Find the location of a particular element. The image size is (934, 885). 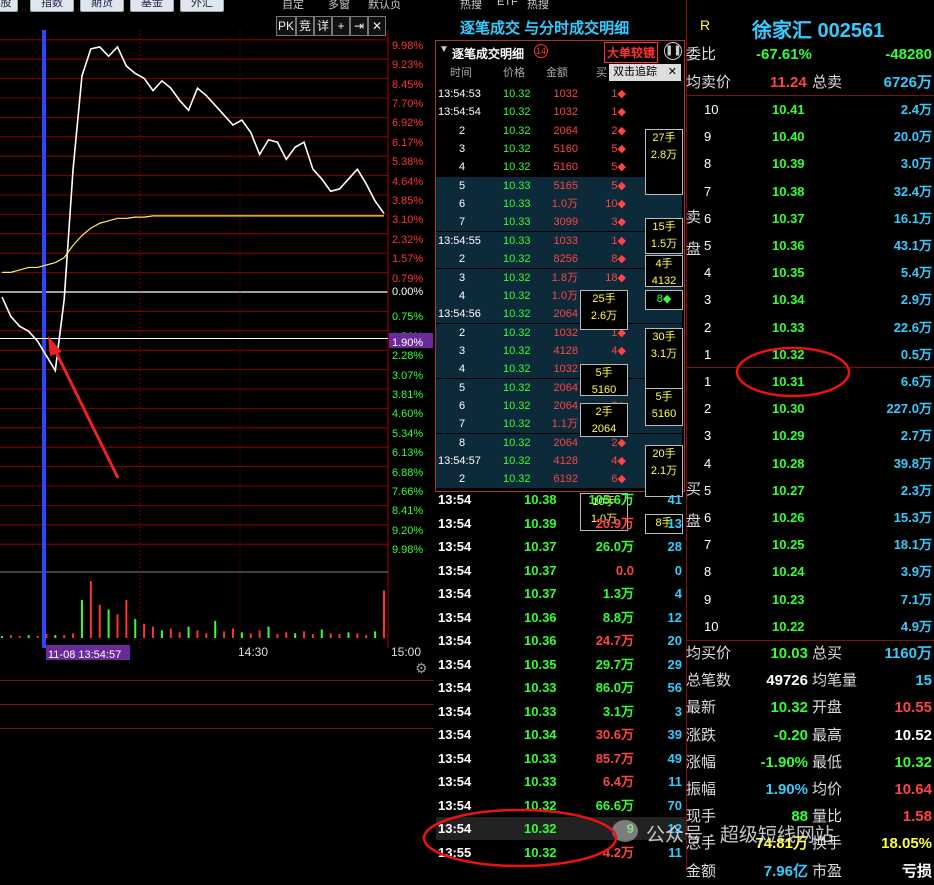

menu-hot-search-2: 热搜 is located at coordinates (538, 6).